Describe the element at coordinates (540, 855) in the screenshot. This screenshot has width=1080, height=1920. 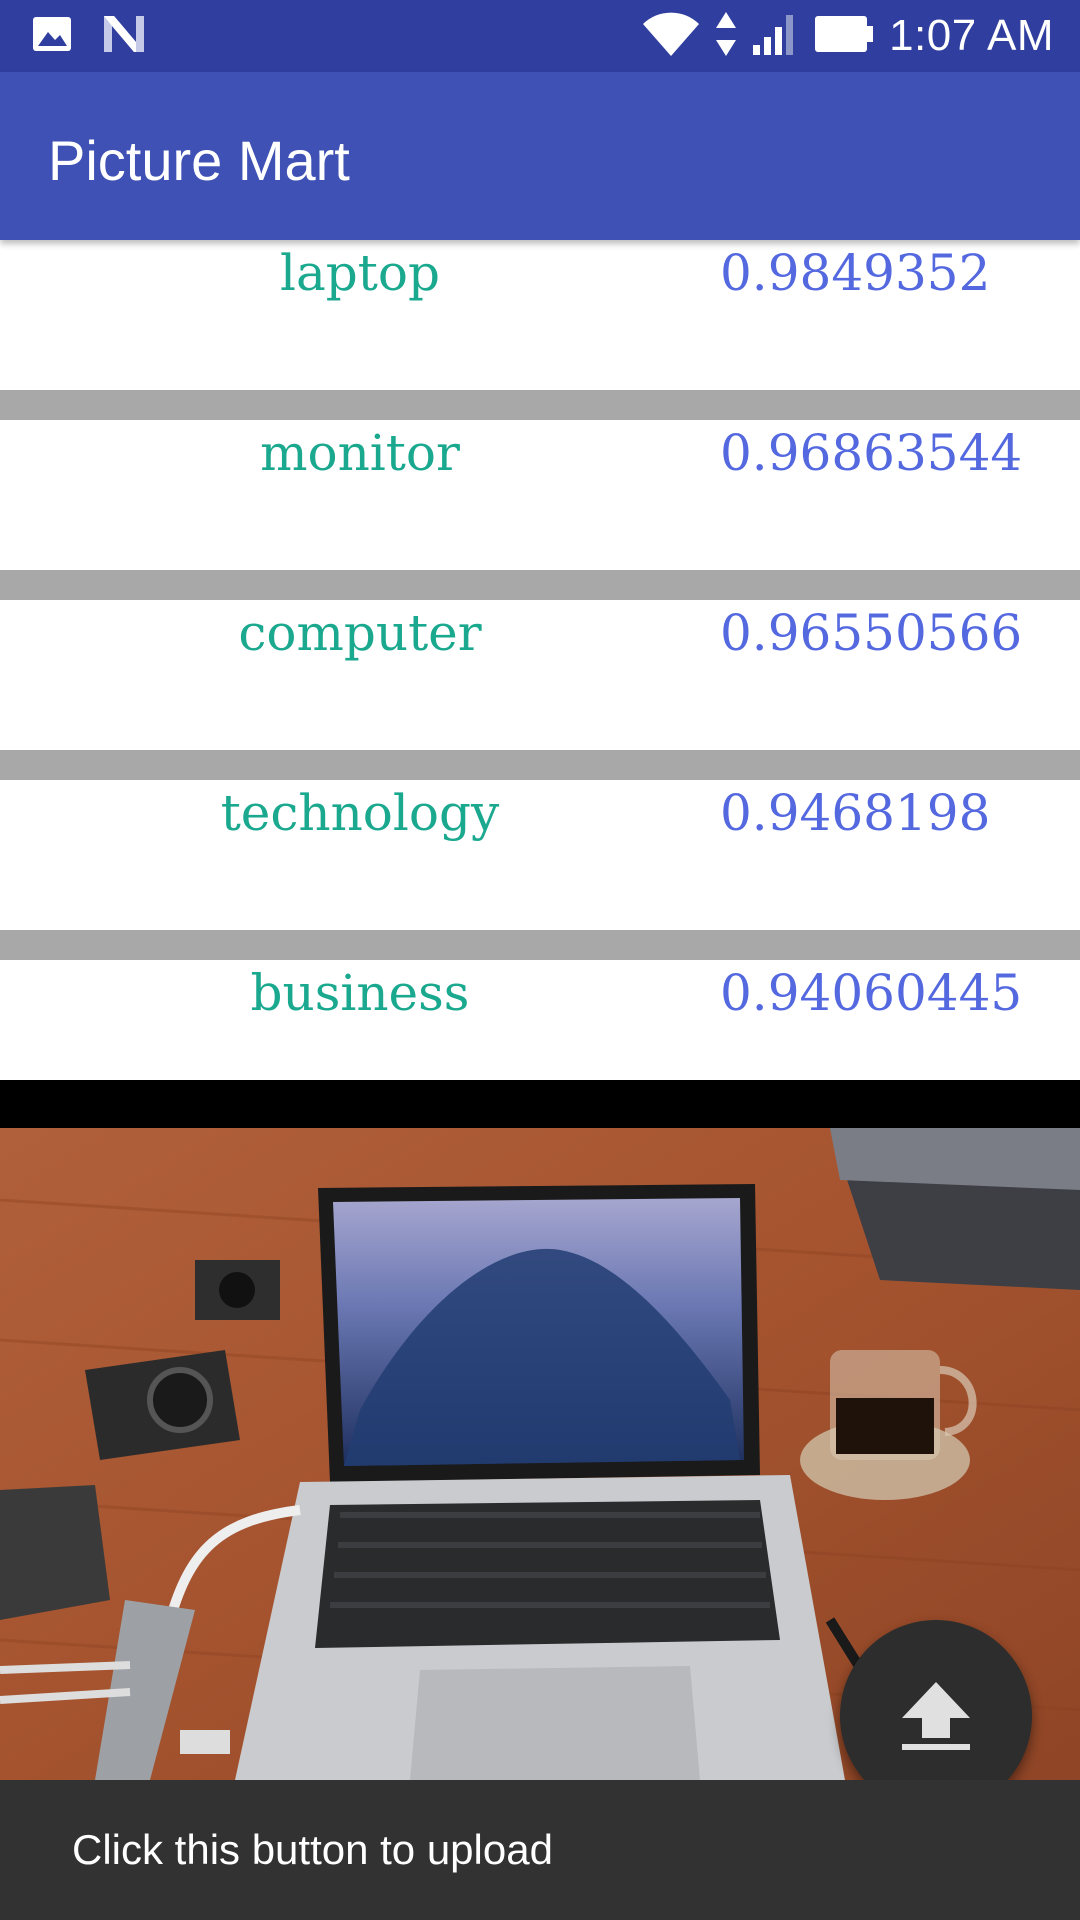
I see `list-item: technology 0.9468198` at that location.